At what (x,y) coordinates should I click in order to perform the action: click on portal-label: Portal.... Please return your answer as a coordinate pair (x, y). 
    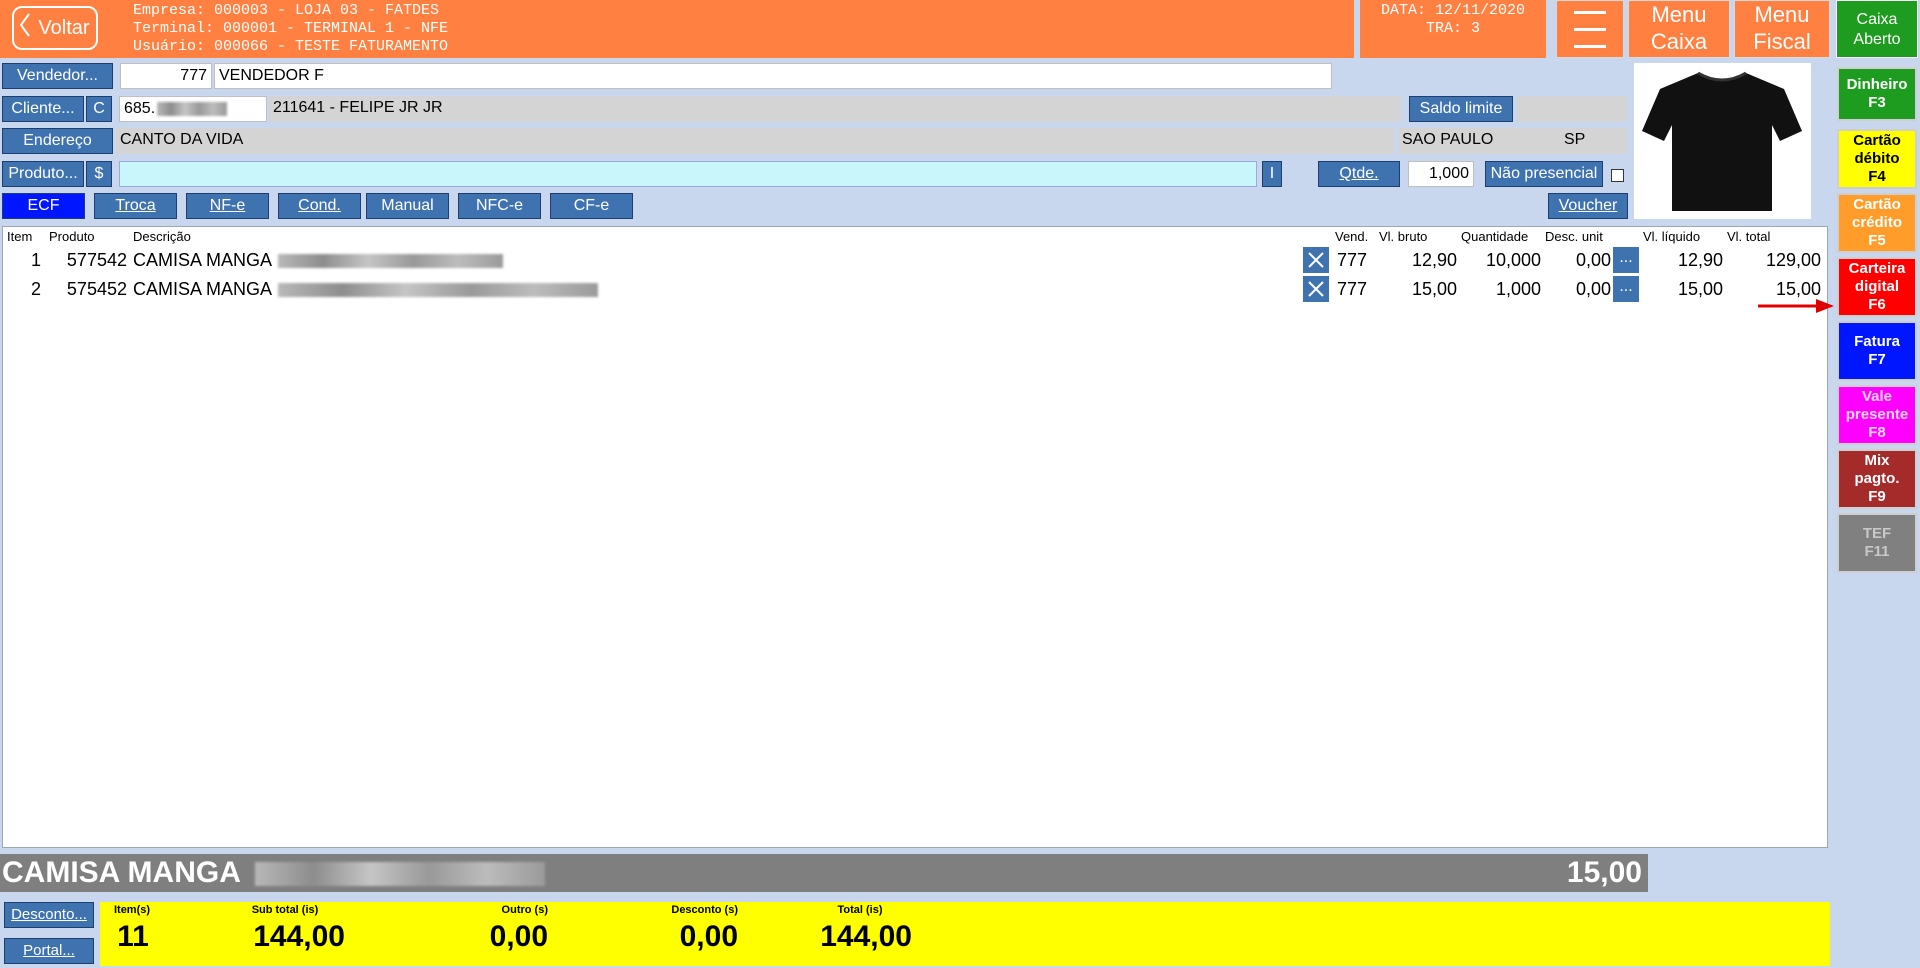
    Looking at the image, I should click on (49, 950).